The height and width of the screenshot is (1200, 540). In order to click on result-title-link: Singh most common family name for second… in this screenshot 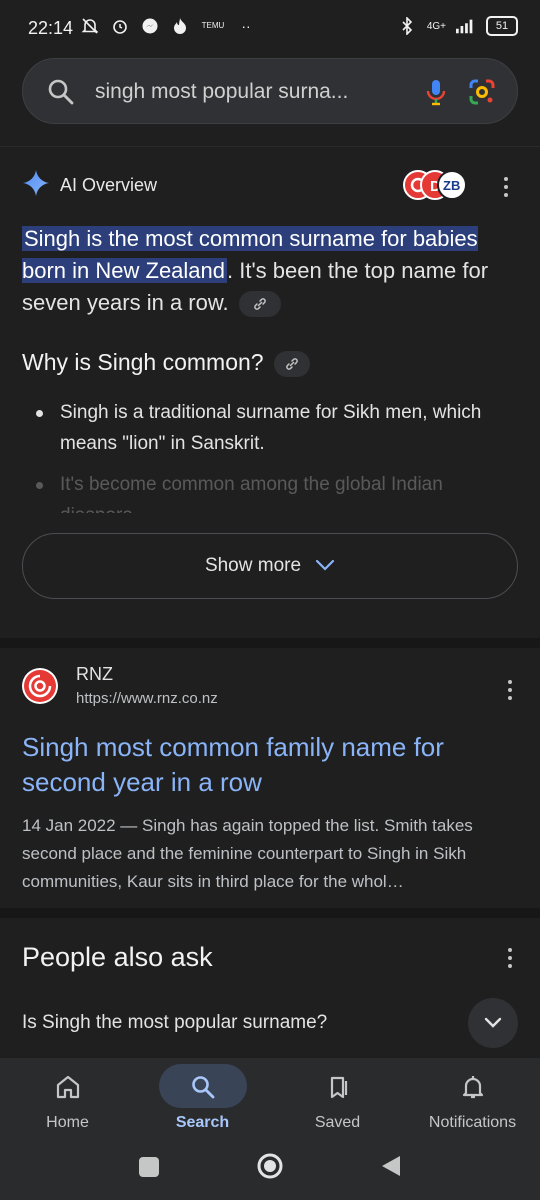, I will do `click(267, 765)`.